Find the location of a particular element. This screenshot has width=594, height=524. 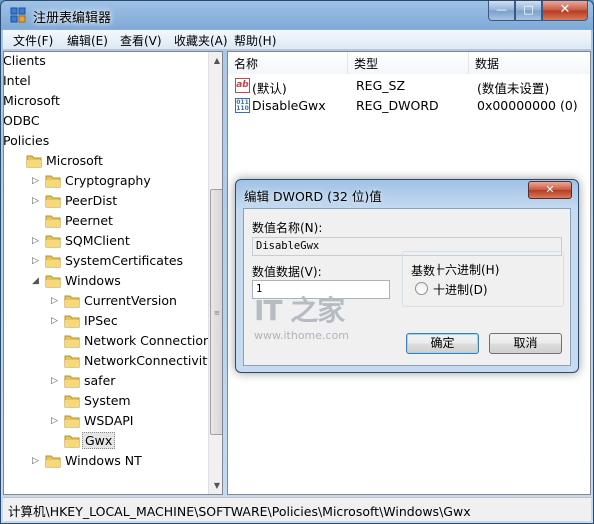

dialog-close-button: ✕ is located at coordinates (550, 190).